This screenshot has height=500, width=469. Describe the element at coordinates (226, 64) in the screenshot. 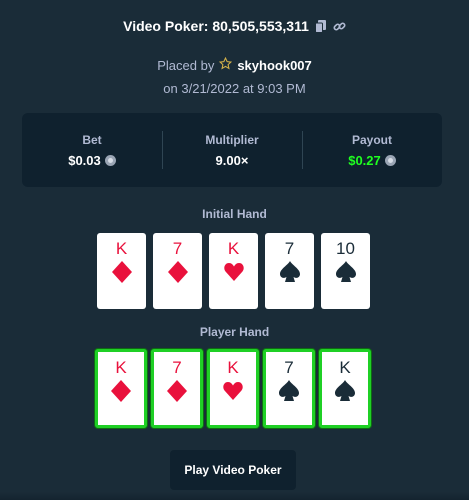

I see `star-icon` at that location.